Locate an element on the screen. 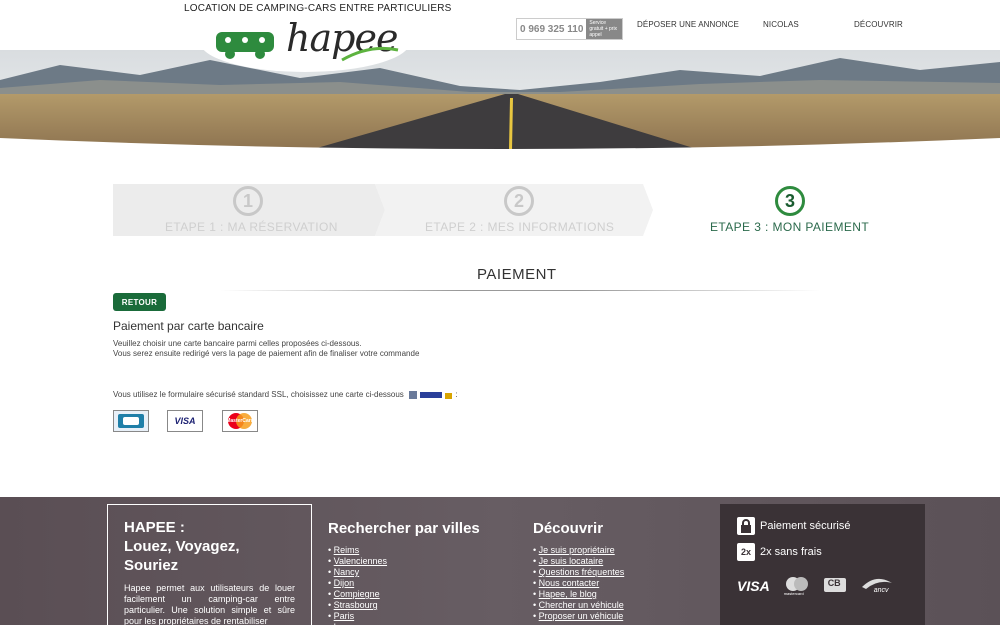 The height and width of the screenshot is (634, 1000). phone-number: 0 969 325 110 is located at coordinates (552, 29).